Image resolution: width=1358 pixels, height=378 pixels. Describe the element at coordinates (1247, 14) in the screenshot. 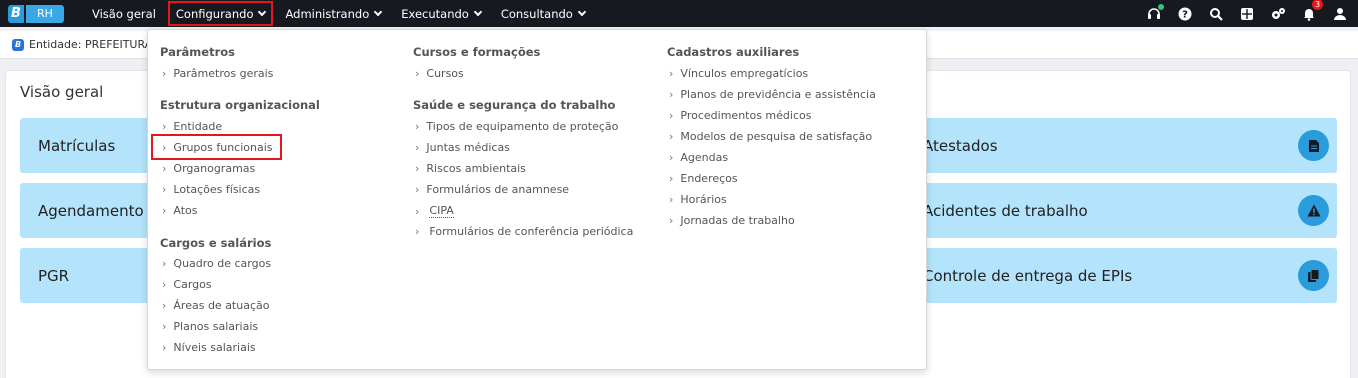

I see `grid-icon` at that location.